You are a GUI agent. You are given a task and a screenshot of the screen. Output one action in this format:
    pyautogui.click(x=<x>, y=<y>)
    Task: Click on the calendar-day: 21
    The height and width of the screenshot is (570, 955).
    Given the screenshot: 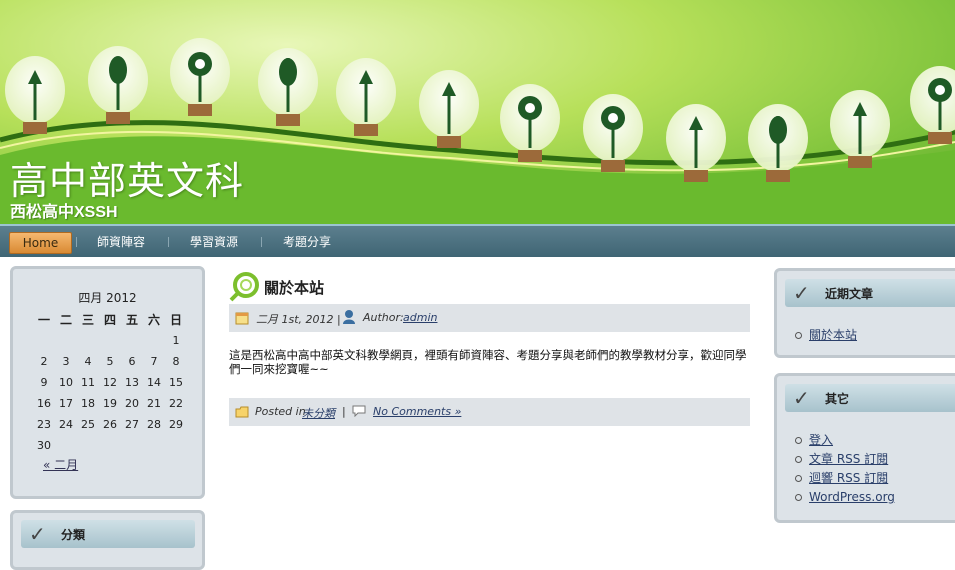 What is the action you would take?
    pyautogui.click(x=154, y=403)
    